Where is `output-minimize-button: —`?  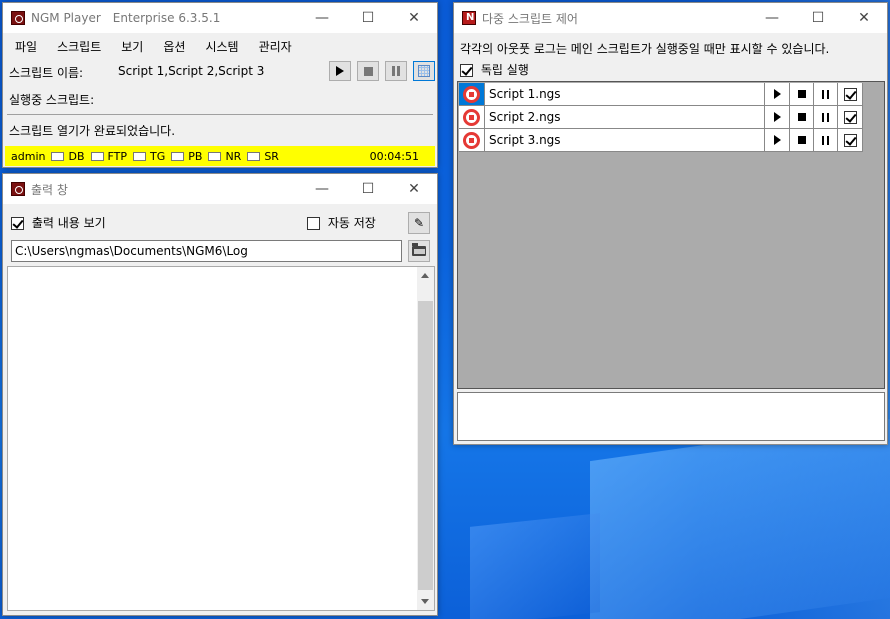
output-minimize-button: — is located at coordinates (322, 189).